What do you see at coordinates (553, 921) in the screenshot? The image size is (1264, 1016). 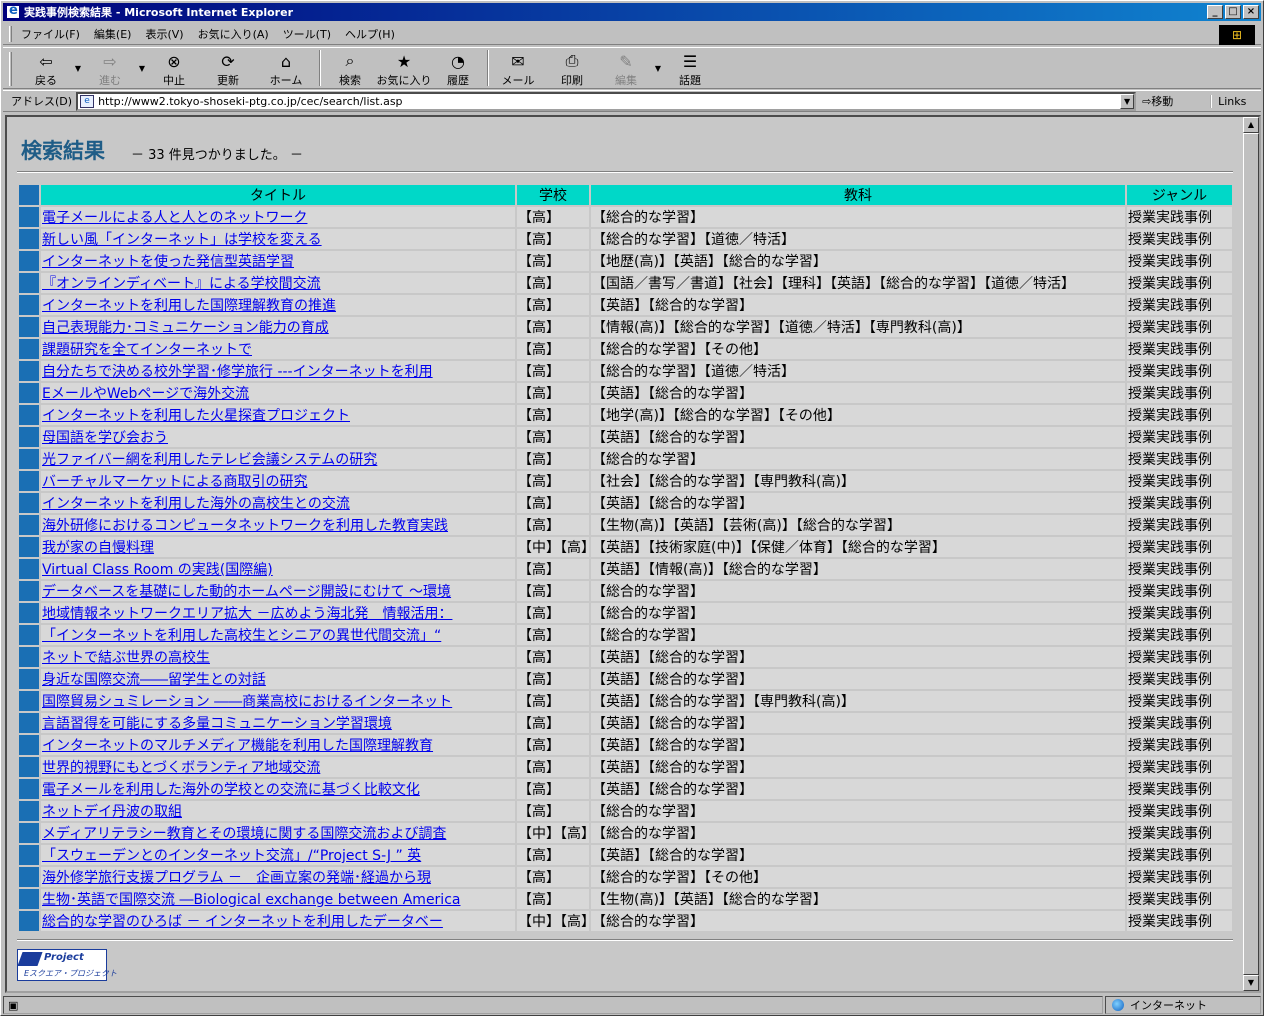 I see `row-school-cell: 【中】【高】` at bounding box center [553, 921].